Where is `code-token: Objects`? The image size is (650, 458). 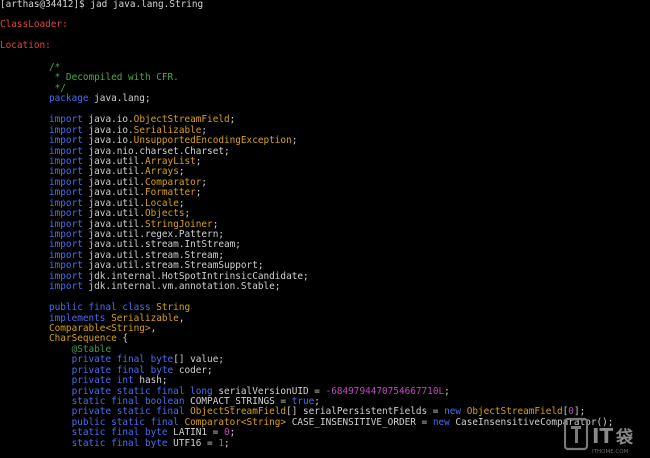
code-token: Objects is located at coordinates (164, 214).